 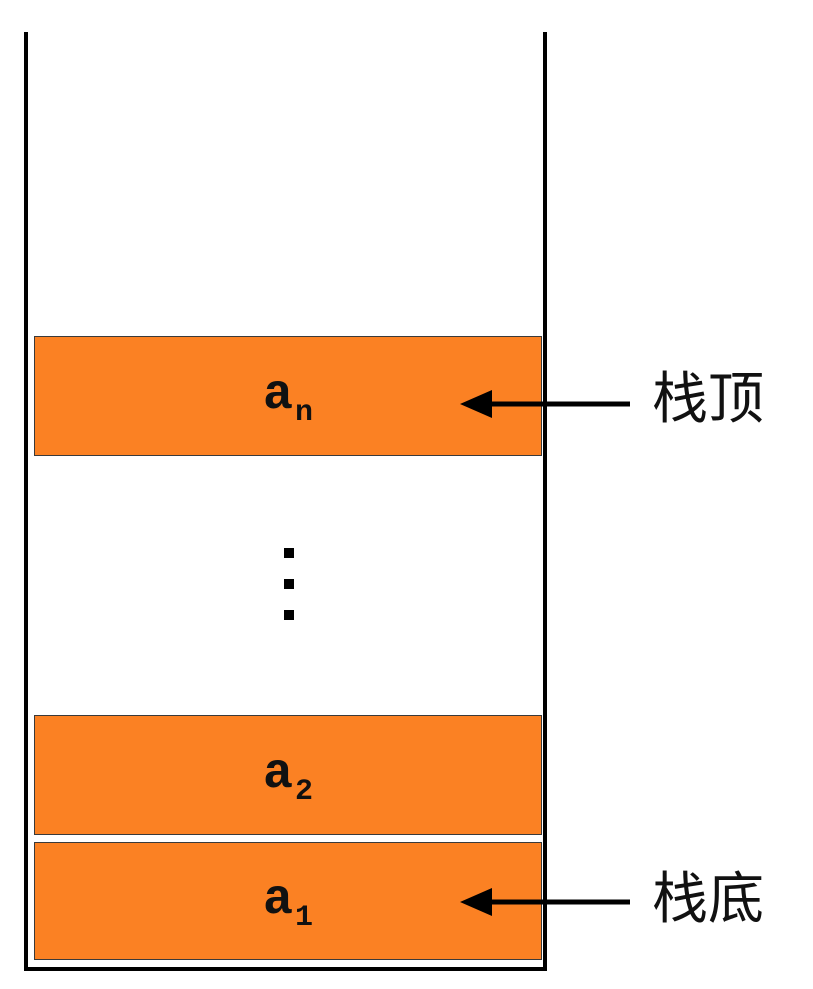 What do you see at coordinates (545, 404) in the screenshot?
I see `top-pointer-arrow` at bounding box center [545, 404].